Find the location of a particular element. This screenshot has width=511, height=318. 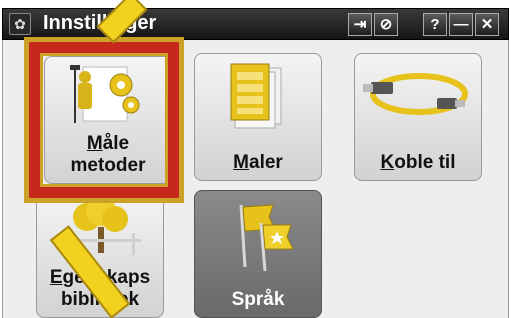

feature-library-icon is located at coordinates (101, 225).